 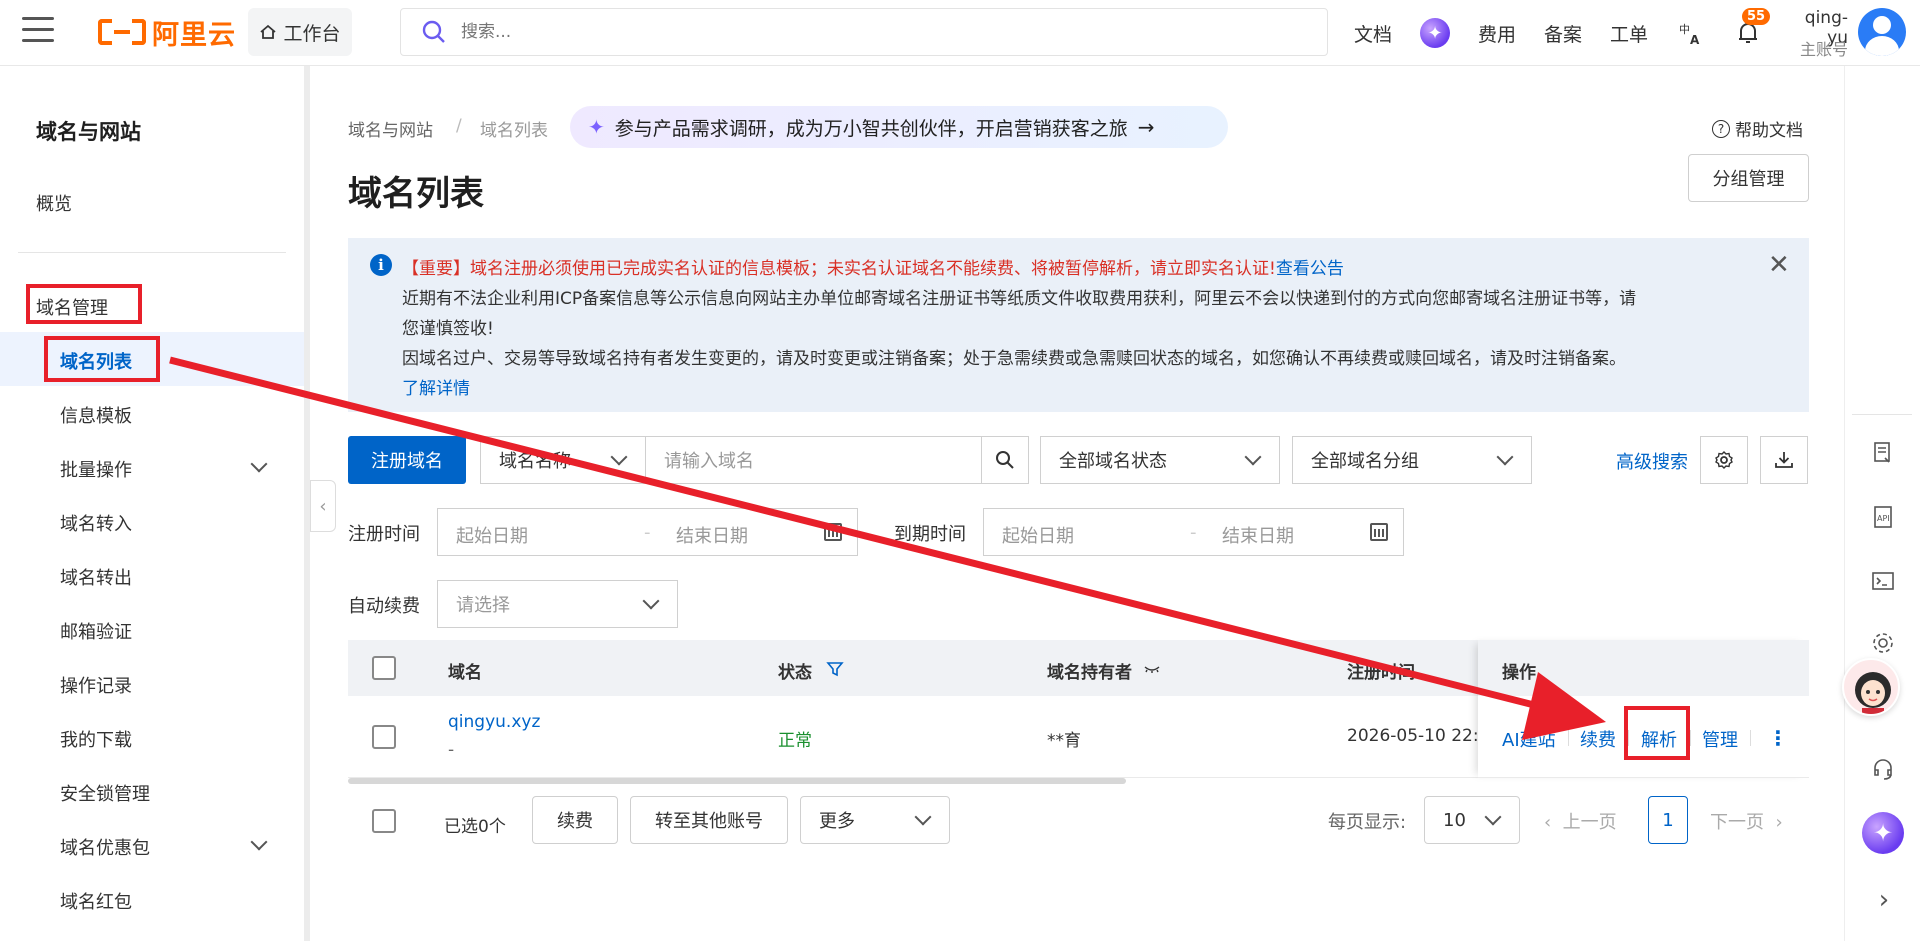 I want to click on expire-start-date: 起始日期, so click(x=1038, y=536).